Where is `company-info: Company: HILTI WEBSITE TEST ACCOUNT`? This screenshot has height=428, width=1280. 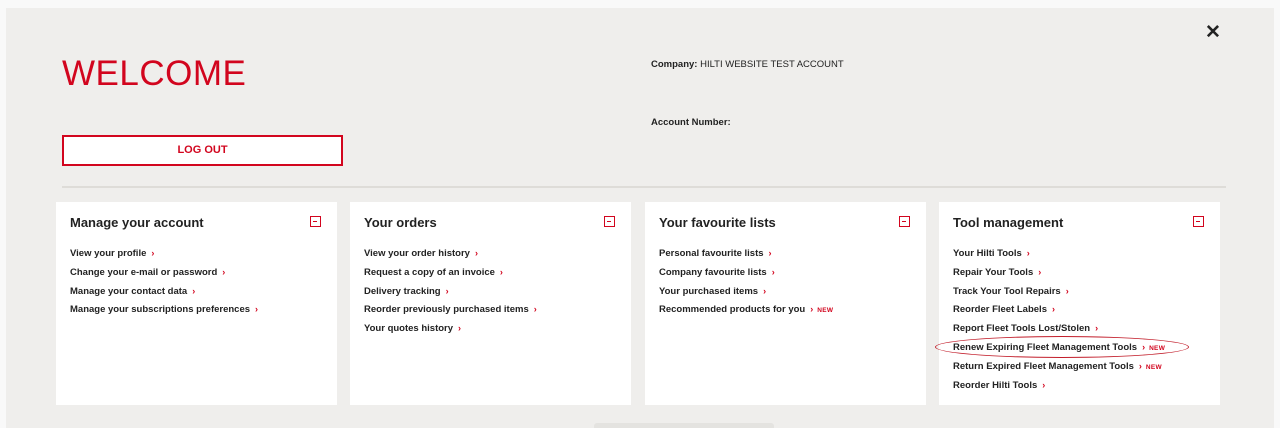
company-info: Company: HILTI WEBSITE TEST ACCOUNT is located at coordinates (747, 64).